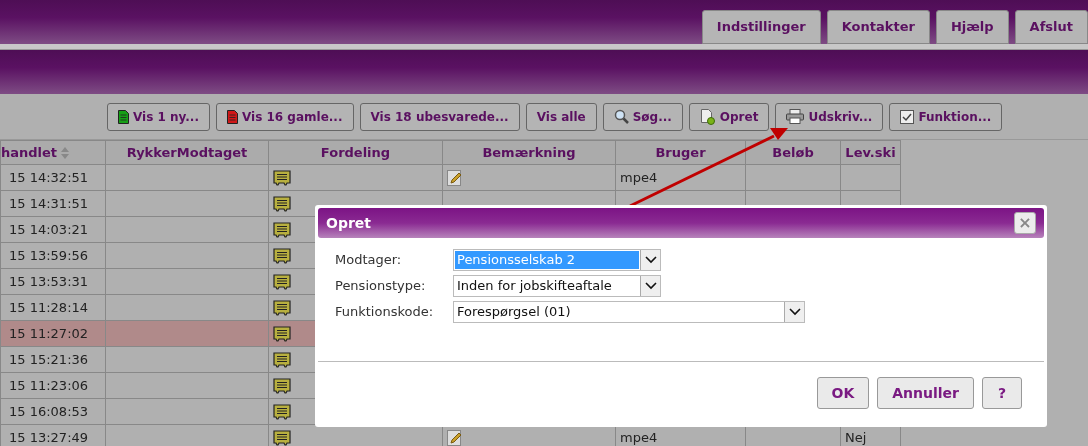 The width and height of the screenshot is (1088, 446). What do you see at coordinates (450, 177) in the screenshot?
I see `table-row: 15 14:32:51 mpe4` at bounding box center [450, 177].